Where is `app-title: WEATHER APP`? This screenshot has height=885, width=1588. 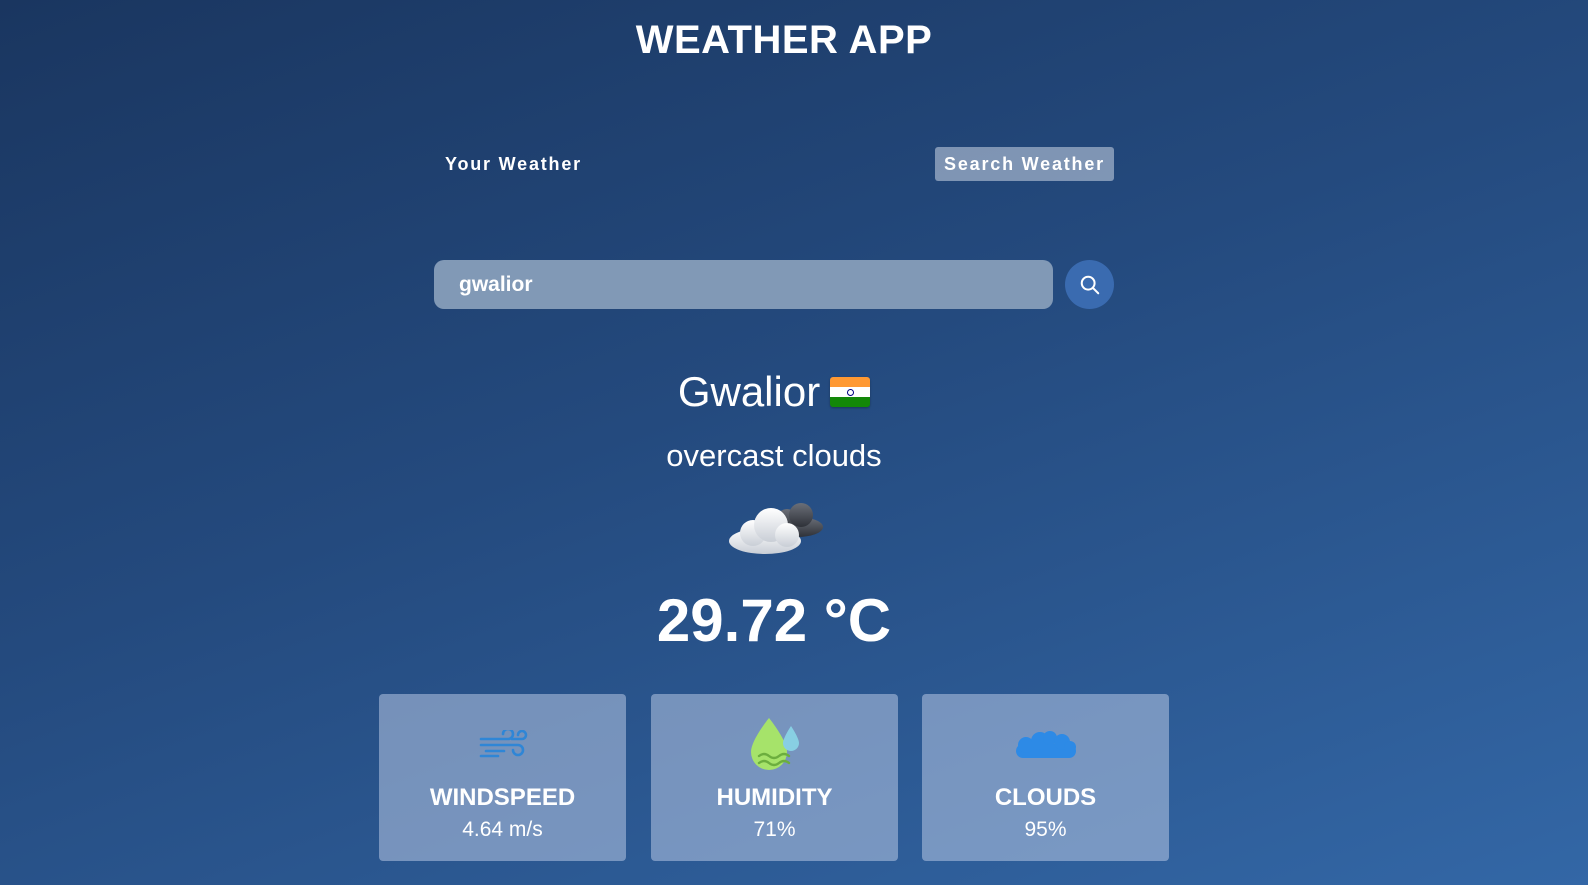 app-title: WEATHER APP is located at coordinates (784, 40).